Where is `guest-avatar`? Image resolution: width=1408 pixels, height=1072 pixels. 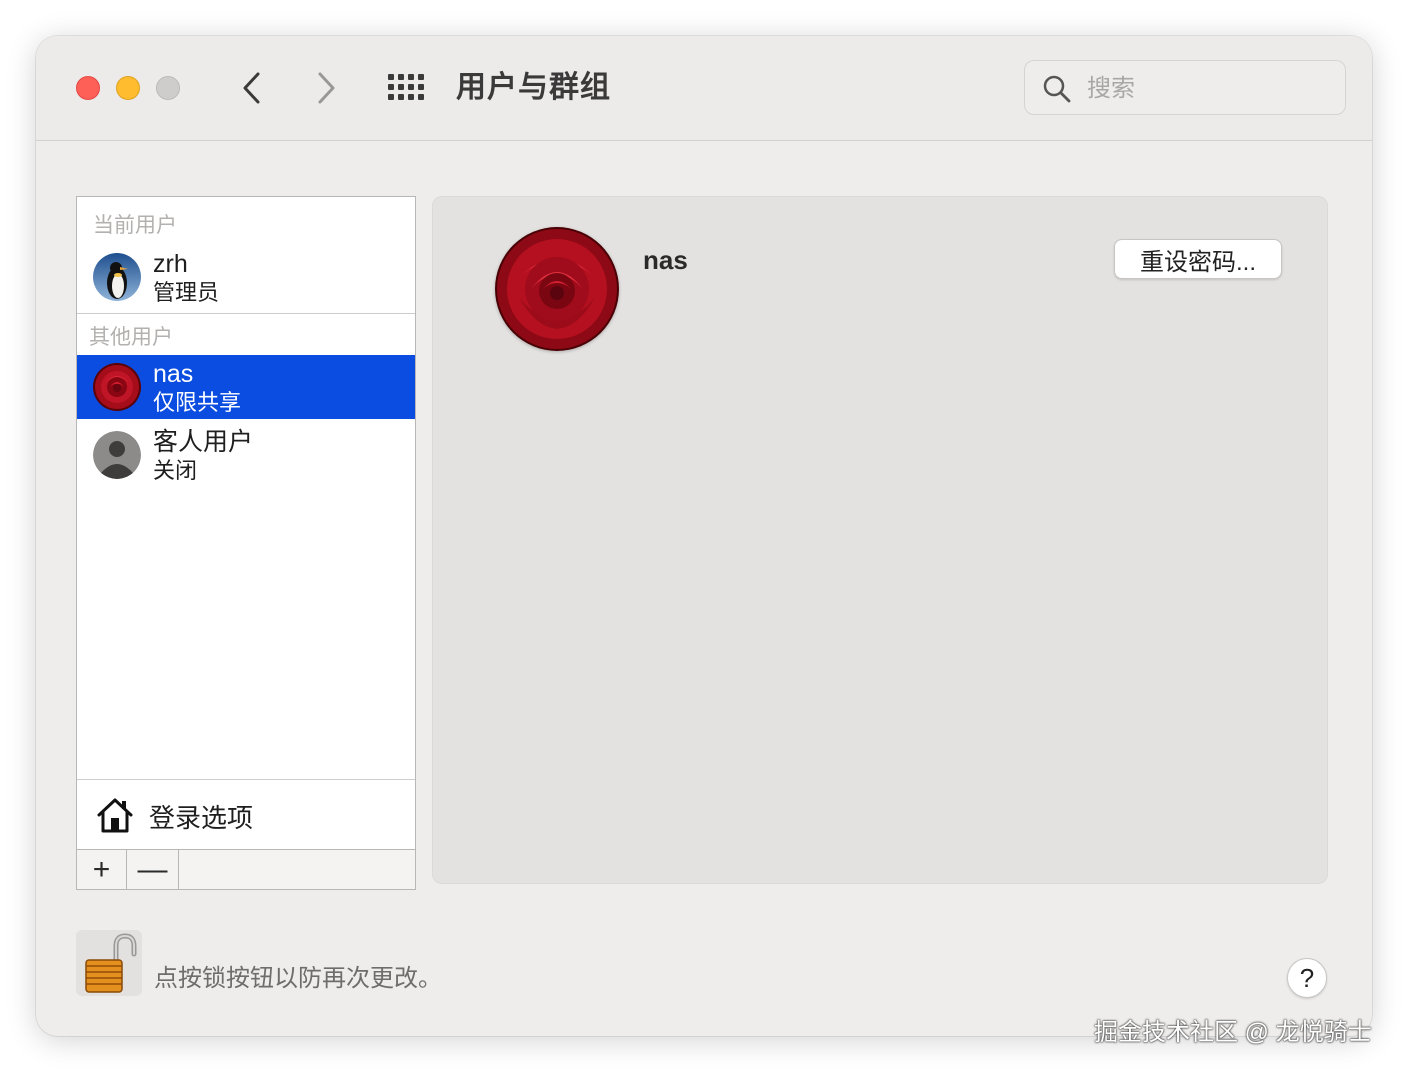 guest-avatar is located at coordinates (117, 455).